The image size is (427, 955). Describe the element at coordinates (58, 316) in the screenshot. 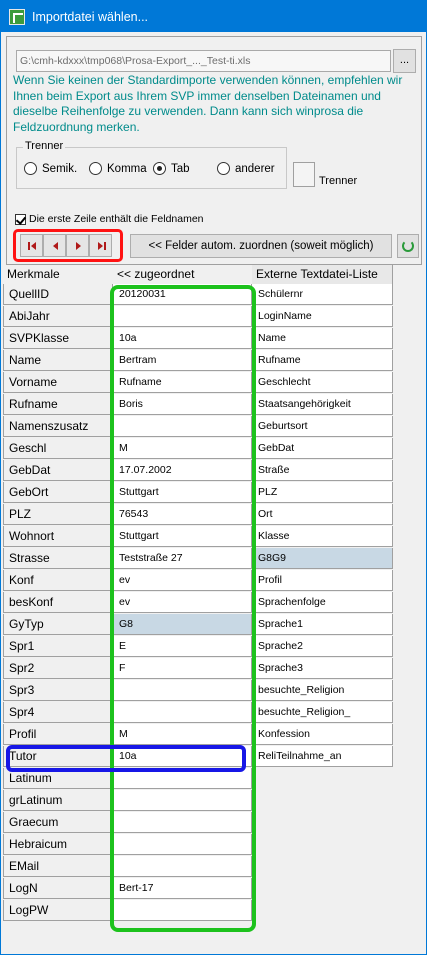

I see `merkmal-cell: AbiJahr` at that location.